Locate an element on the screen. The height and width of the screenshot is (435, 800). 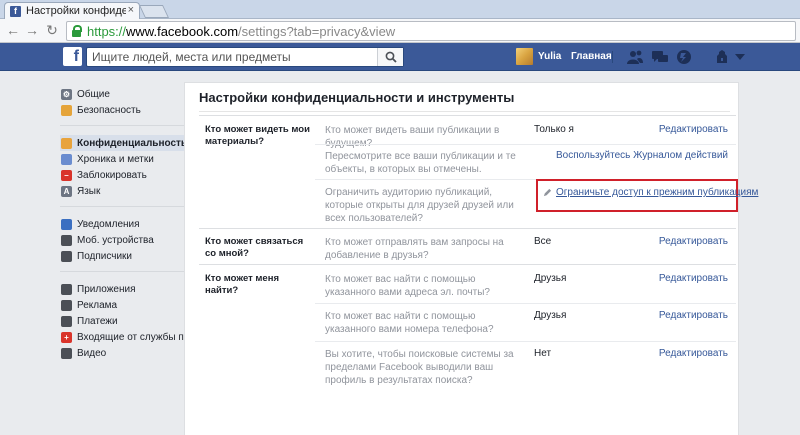
sidebar-item-label: Конфиденциальность is located at coordinates (132, 143).